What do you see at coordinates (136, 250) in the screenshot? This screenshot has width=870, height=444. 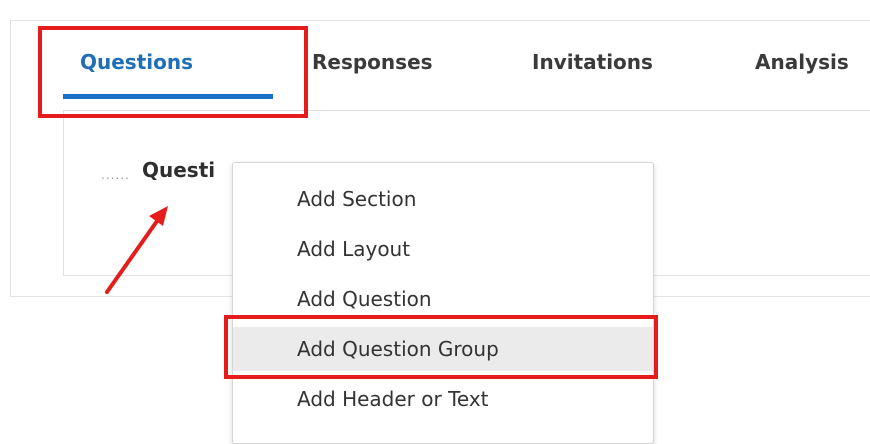 I see `annotation-arrow-icon` at bounding box center [136, 250].